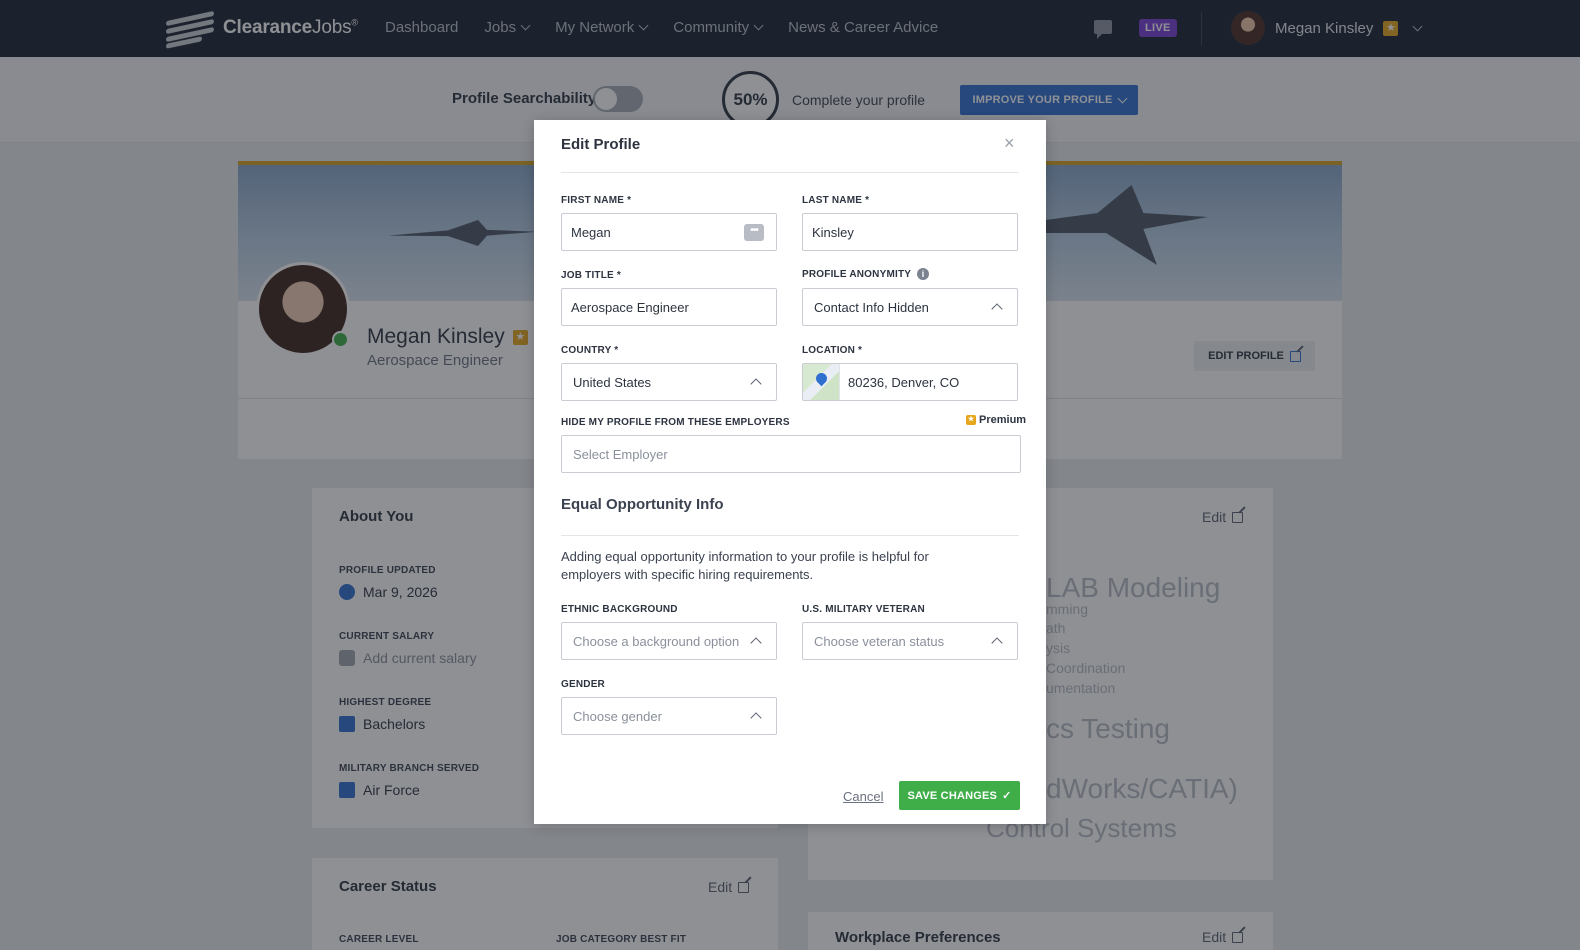 The width and height of the screenshot is (1580, 950). Describe the element at coordinates (821, 382) in the screenshot. I see `map-pin-icon` at that location.